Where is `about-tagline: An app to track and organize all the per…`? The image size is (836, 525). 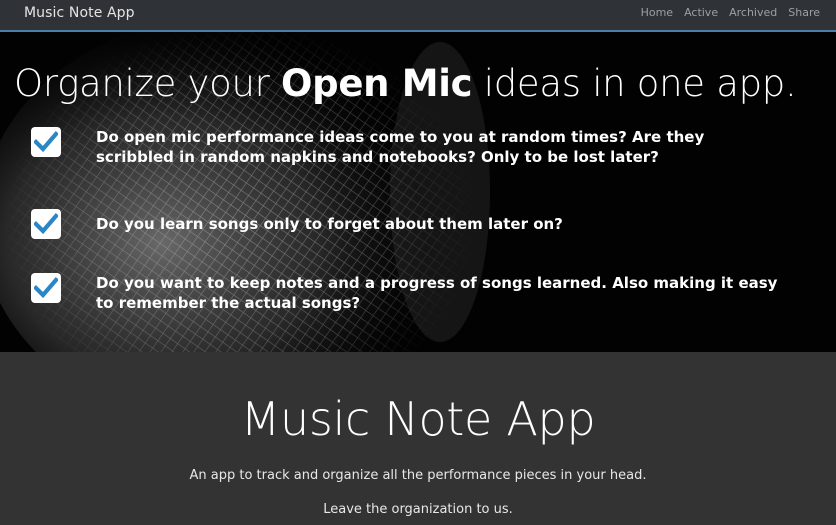
about-tagline: An app to track and organize all the per… is located at coordinates (418, 475).